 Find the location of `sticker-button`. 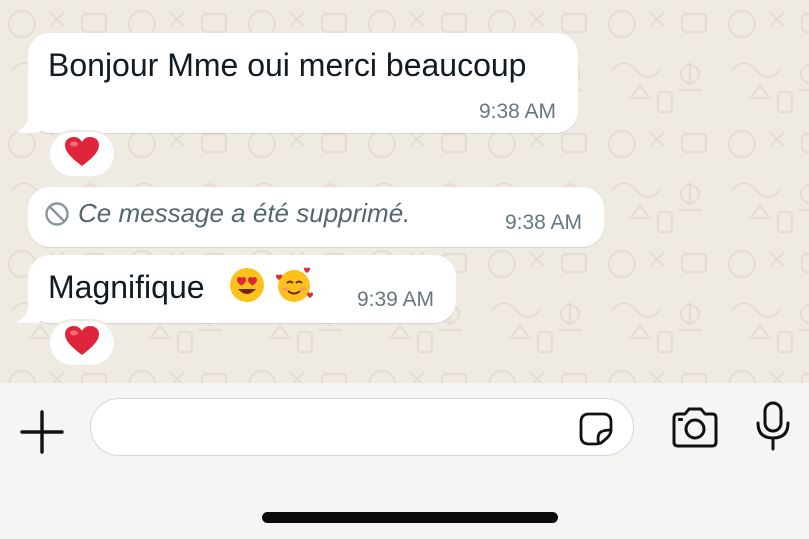

sticker-button is located at coordinates (596, 429).